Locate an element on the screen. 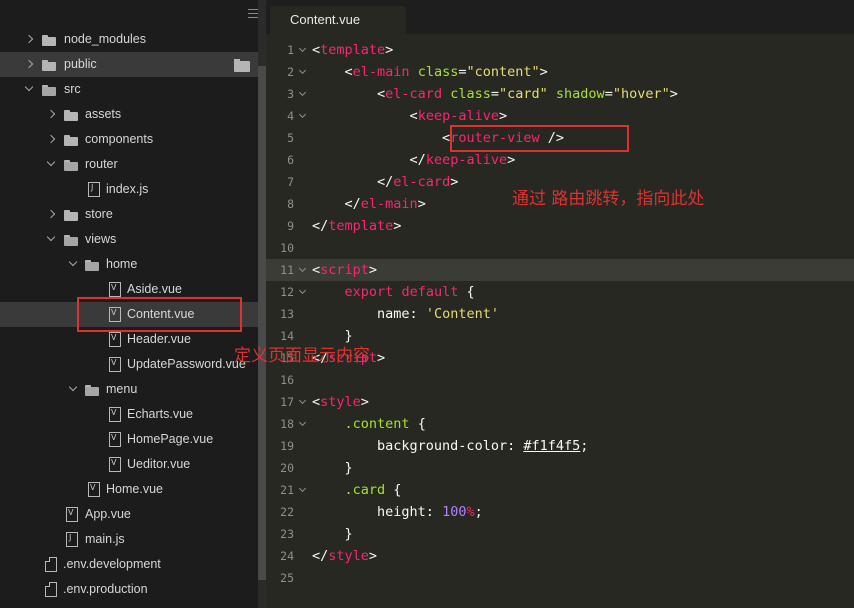 The height and width of the screenshot is (608, 854). line-number: 8 is located at coordinates (290, 204).